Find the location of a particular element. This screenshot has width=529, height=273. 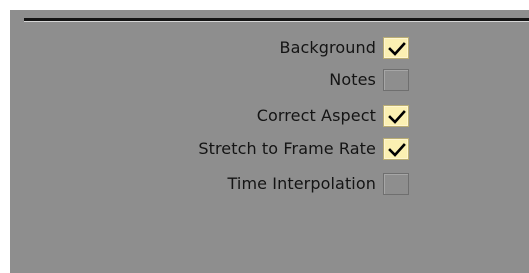

option-row-stretch-to-frame-rate: Stretch to Frame Rate is located at coordinates (303, 149).